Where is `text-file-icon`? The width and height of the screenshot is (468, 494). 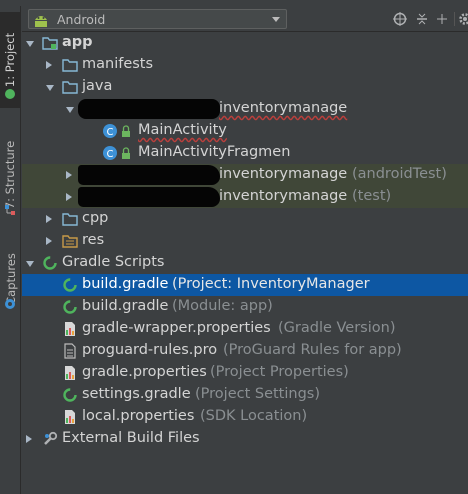
text-file-icon is located at coordinates (70, 351).